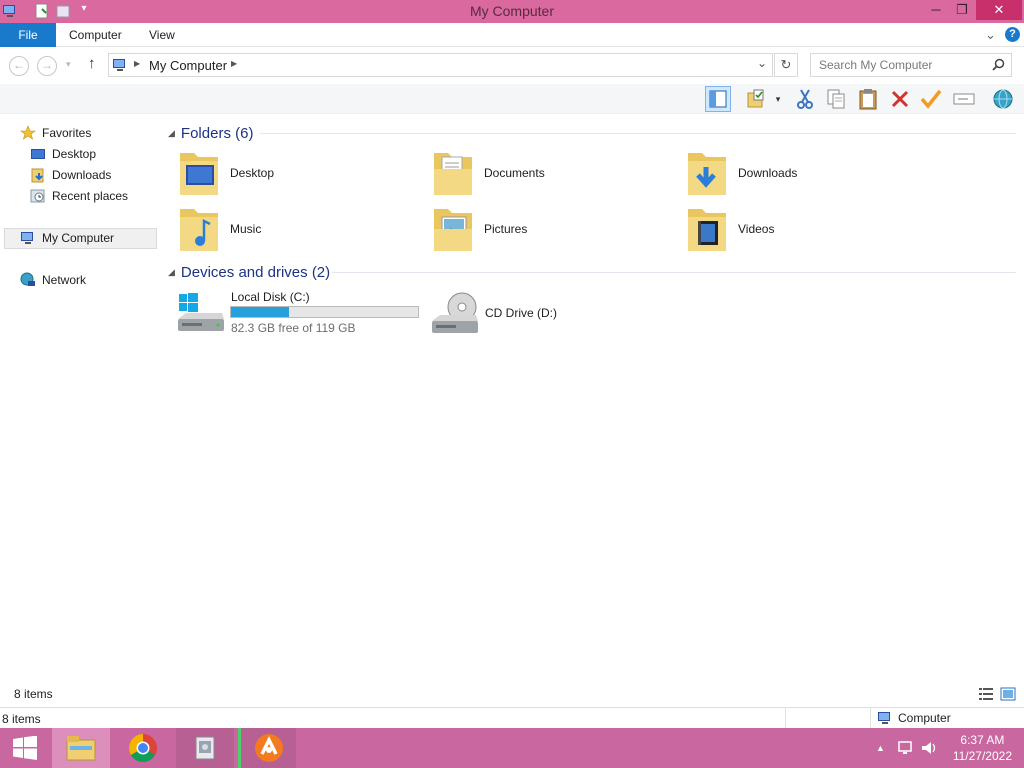 The width and height of the screenshot is (1024, 768). What do you see at coordinates (900, 99) in the screenshot?
I see `delete-icon` at bounding box center [900, 99].